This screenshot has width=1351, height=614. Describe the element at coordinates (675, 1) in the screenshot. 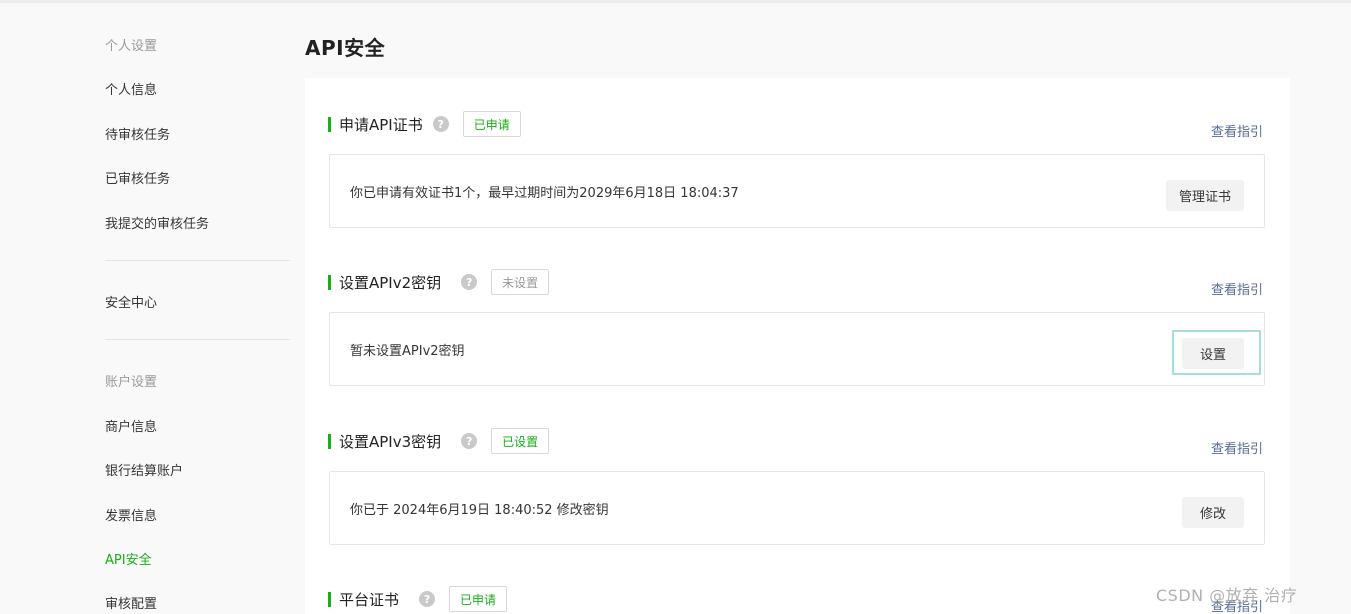

I see `top-border` at that location.